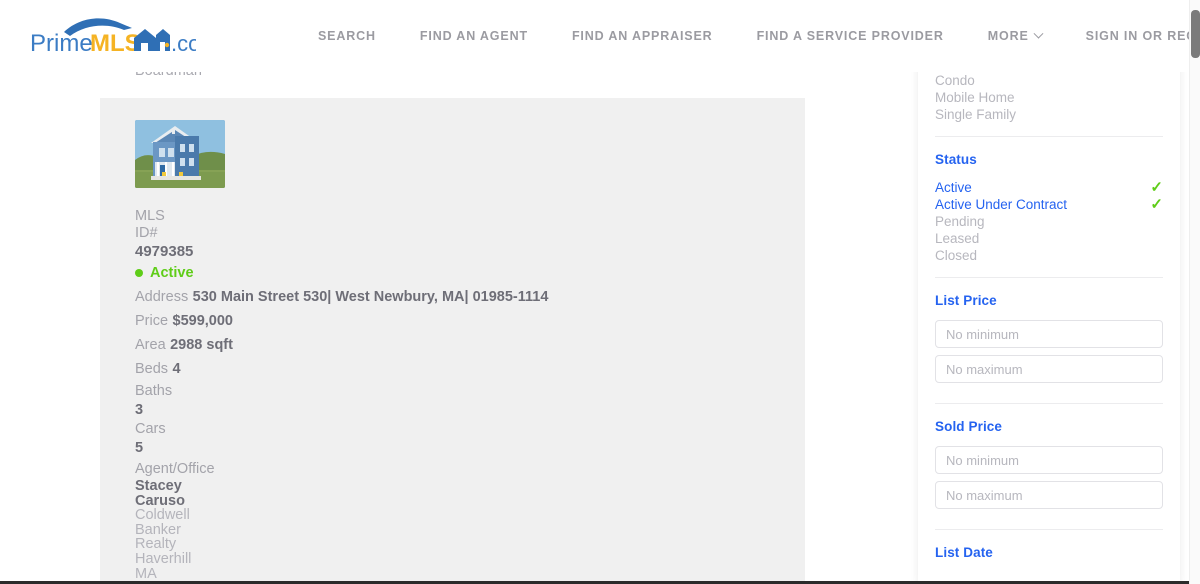 This screenshot has width=1200, height=584. I want to click on filter-option-label: Leased, so click(957, 238).